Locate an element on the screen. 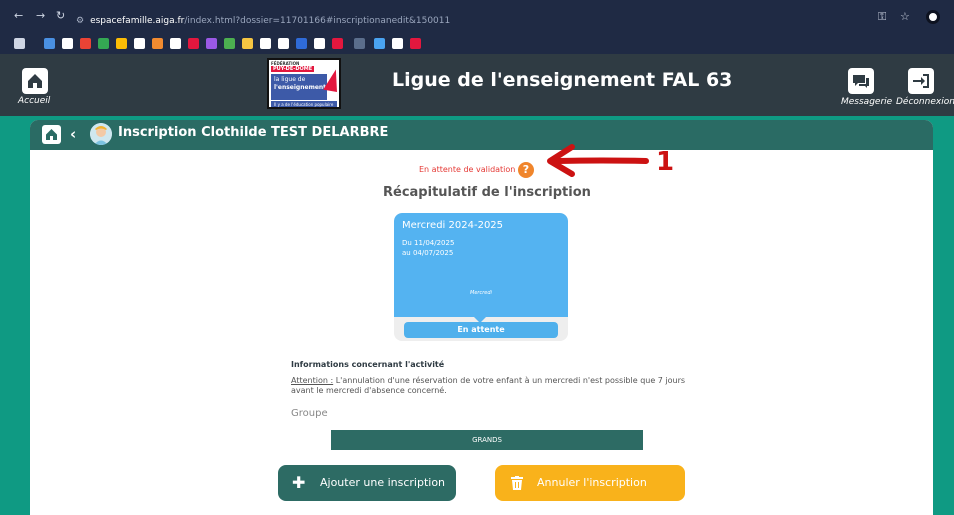 The image size is (954, 515). cancel-inscription-button: Annuler l'inscription is located at coordinates (590, 483).